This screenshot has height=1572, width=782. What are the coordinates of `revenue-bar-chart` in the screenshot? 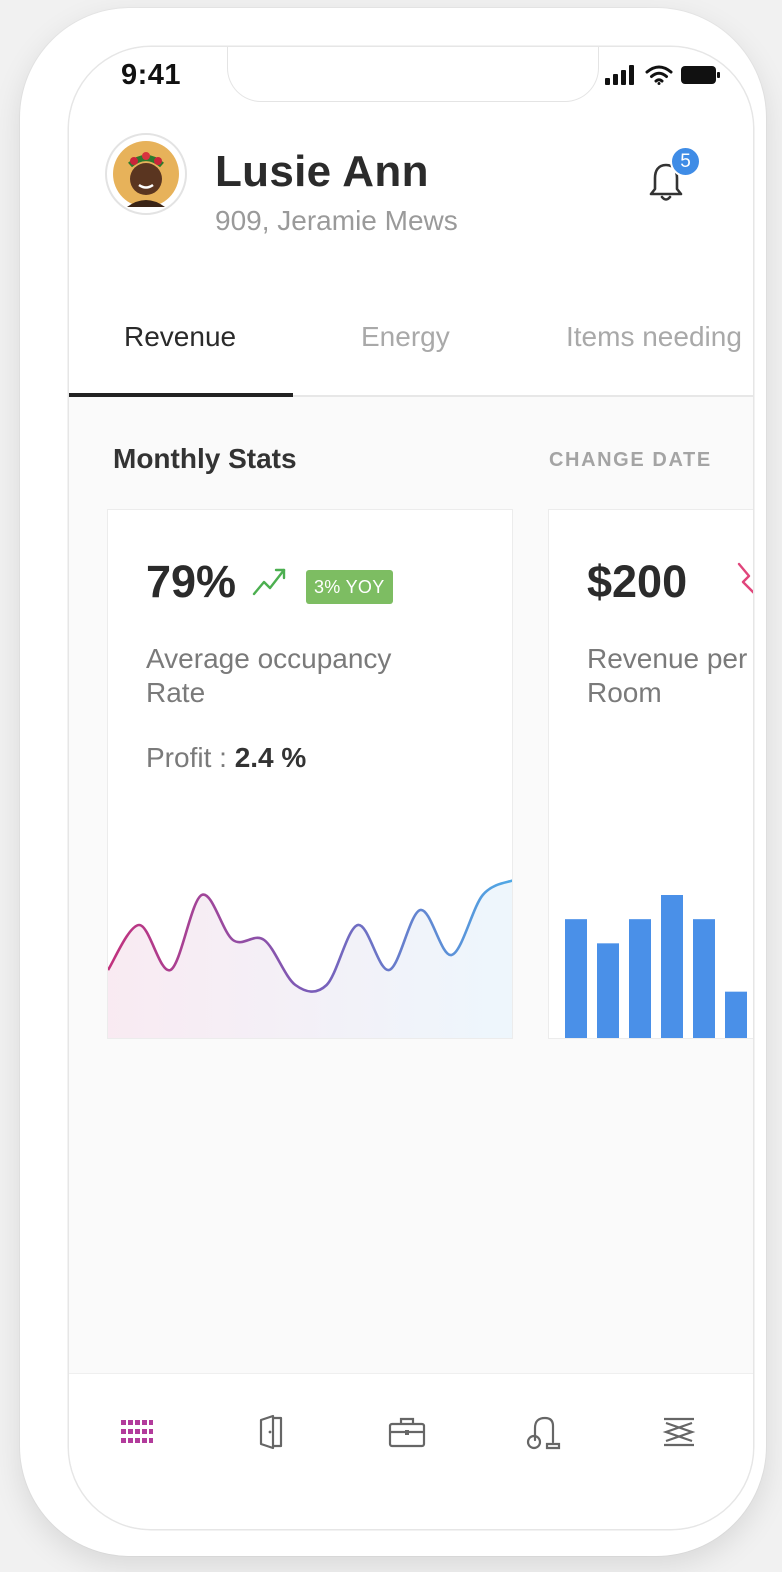 It's located at (656, 966).